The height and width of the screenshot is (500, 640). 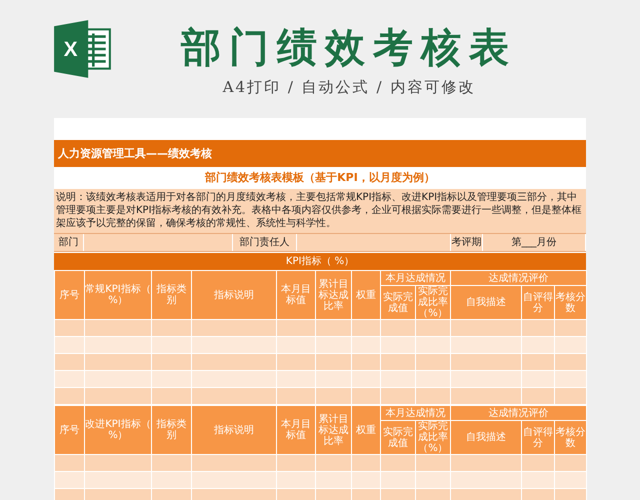 I want to click on description-text: 说明：该绩效考核表适用于对各部门的月度绩效考核，主要包括常规KPI指标、改进KPI指标以及管理要项三部分，其中管理要项主要是对KPI指标考核的有效补充。表格中各项内容仅供参考，企业可根据实际需要进行一些调整，但是整体框架应该予以完整的保留，确保考核的常规性、系统性与科学性。, so click(x=320, y=211).